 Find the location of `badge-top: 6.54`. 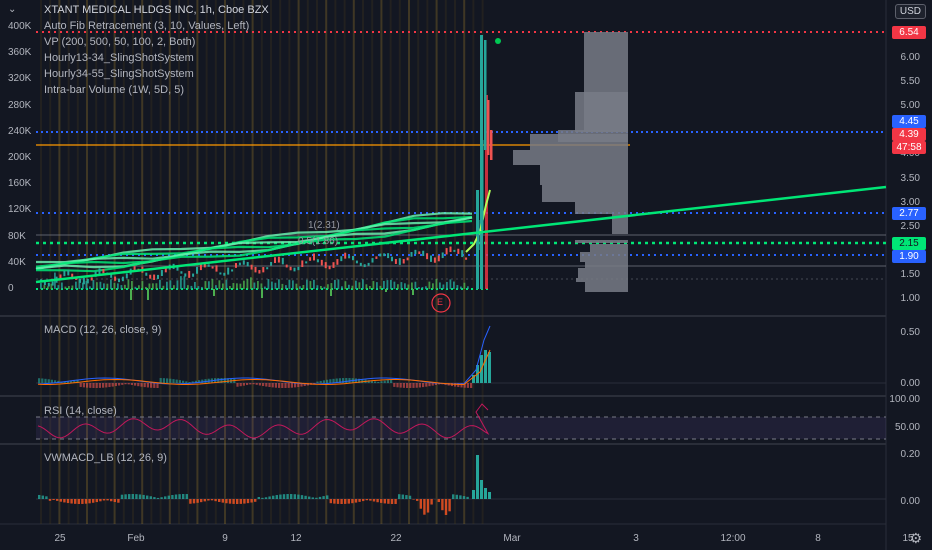

badge-top: 6.54 is located at coordinates (909, 32).